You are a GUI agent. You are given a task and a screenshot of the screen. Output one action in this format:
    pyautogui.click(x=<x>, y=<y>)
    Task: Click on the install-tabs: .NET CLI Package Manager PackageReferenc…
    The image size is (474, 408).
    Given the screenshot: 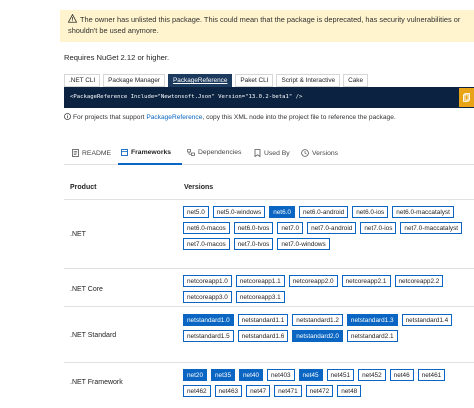 What is the action you would take?
    pyautogui.click(x=216, y=80)
    